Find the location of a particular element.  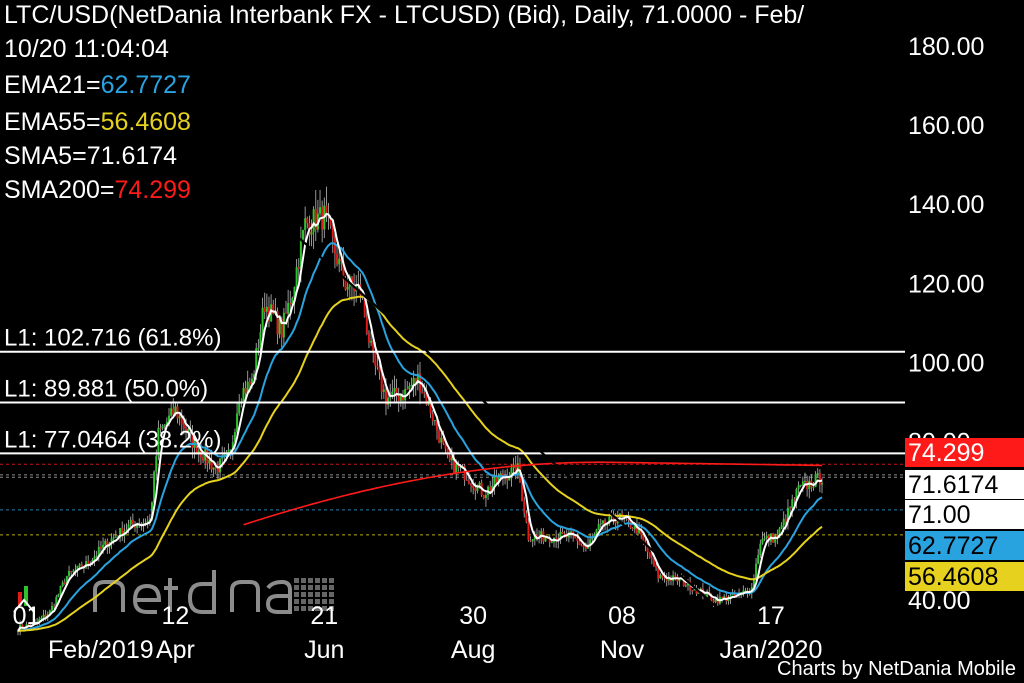

indicator-label: SMA200= is located at coordinates (59, 190).